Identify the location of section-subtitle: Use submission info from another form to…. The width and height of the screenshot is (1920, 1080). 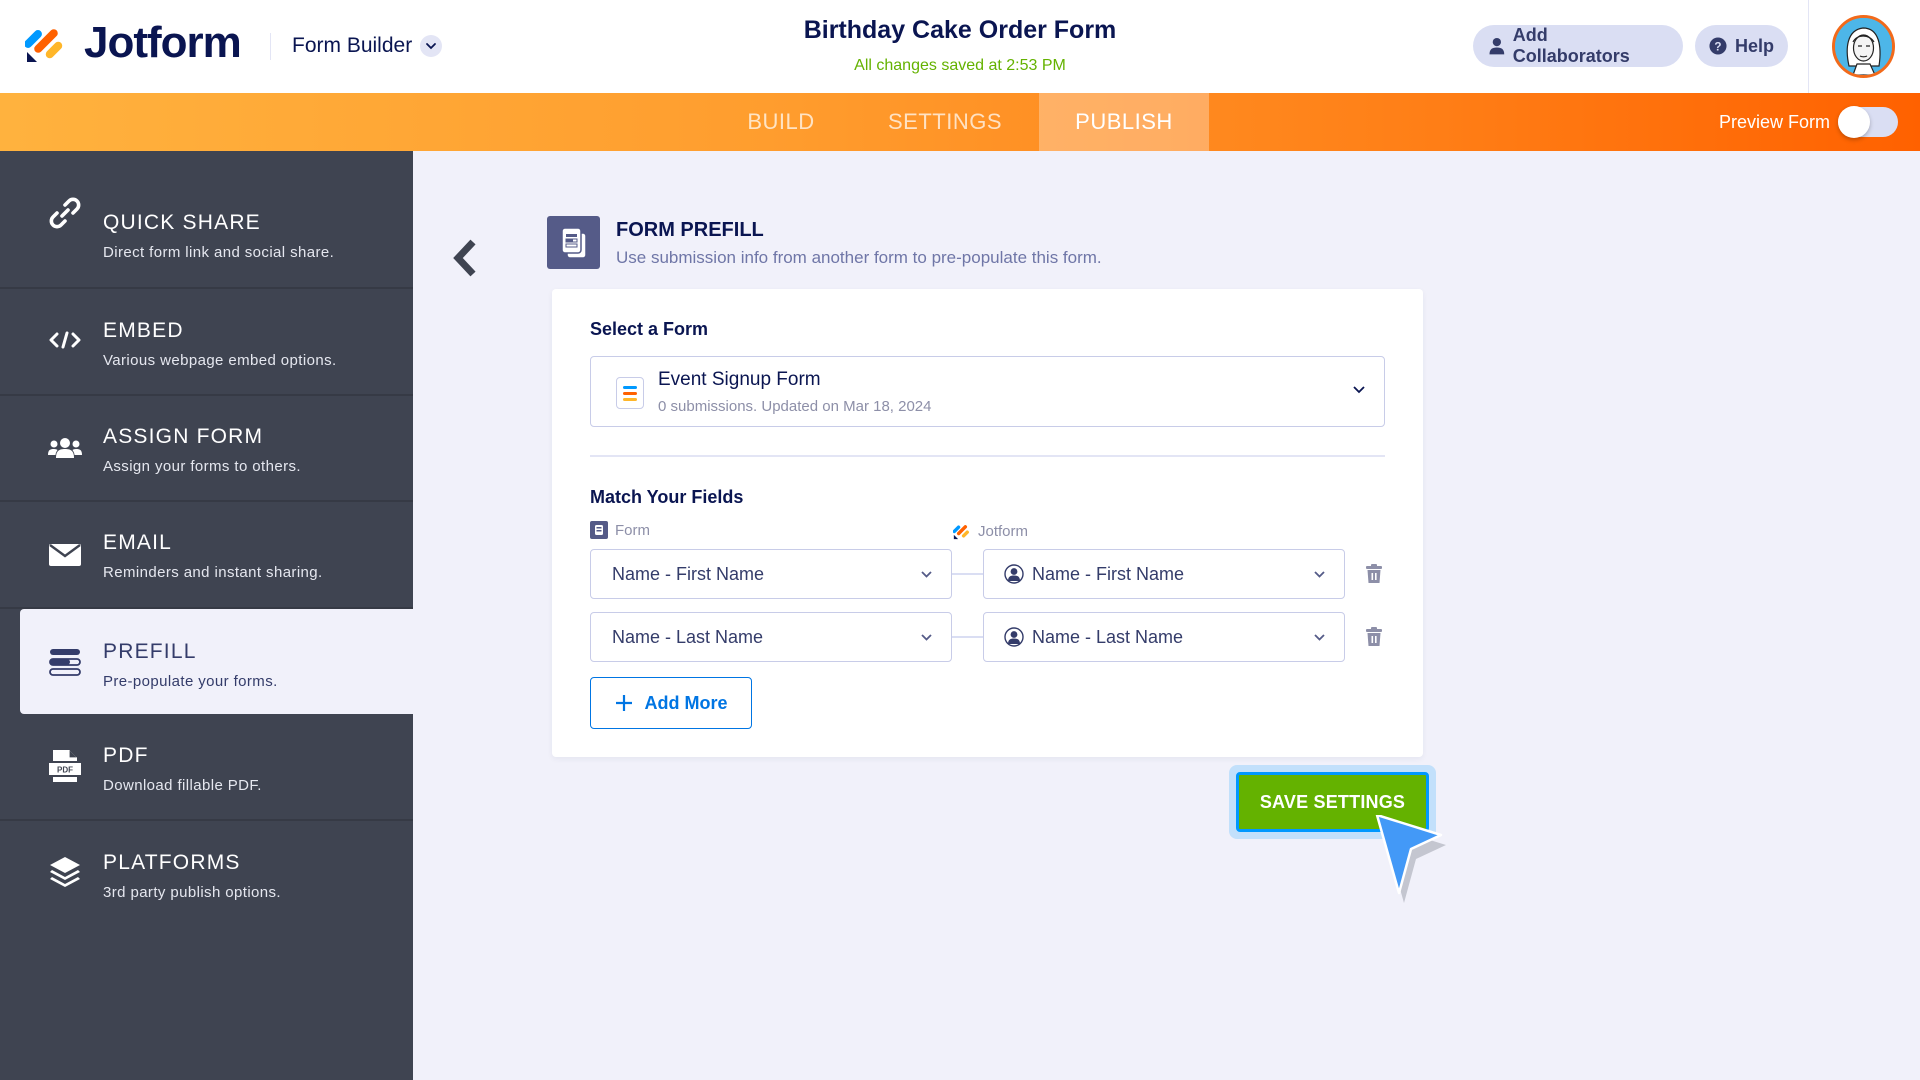
(859, 257).